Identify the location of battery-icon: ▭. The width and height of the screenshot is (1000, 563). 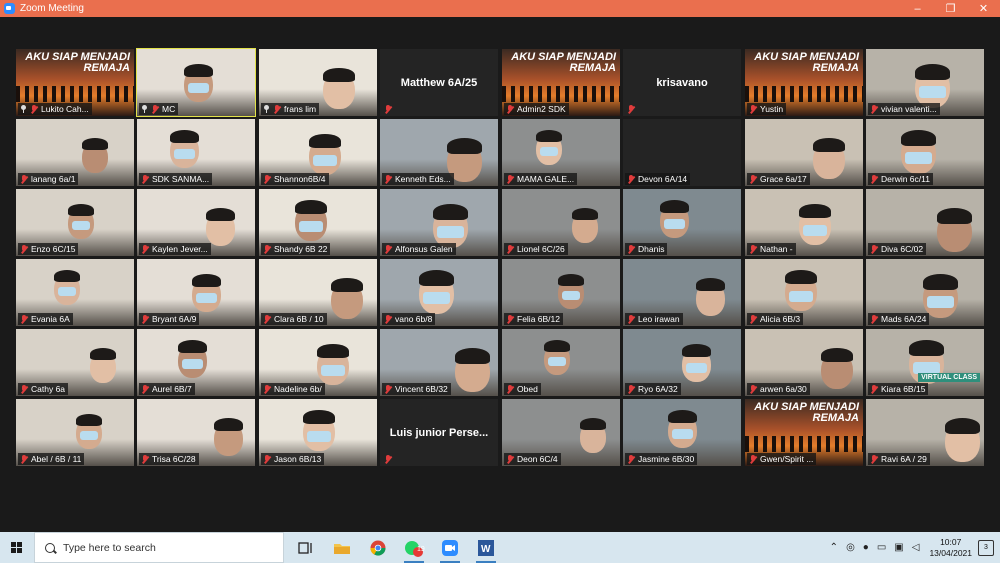
(881, 547).